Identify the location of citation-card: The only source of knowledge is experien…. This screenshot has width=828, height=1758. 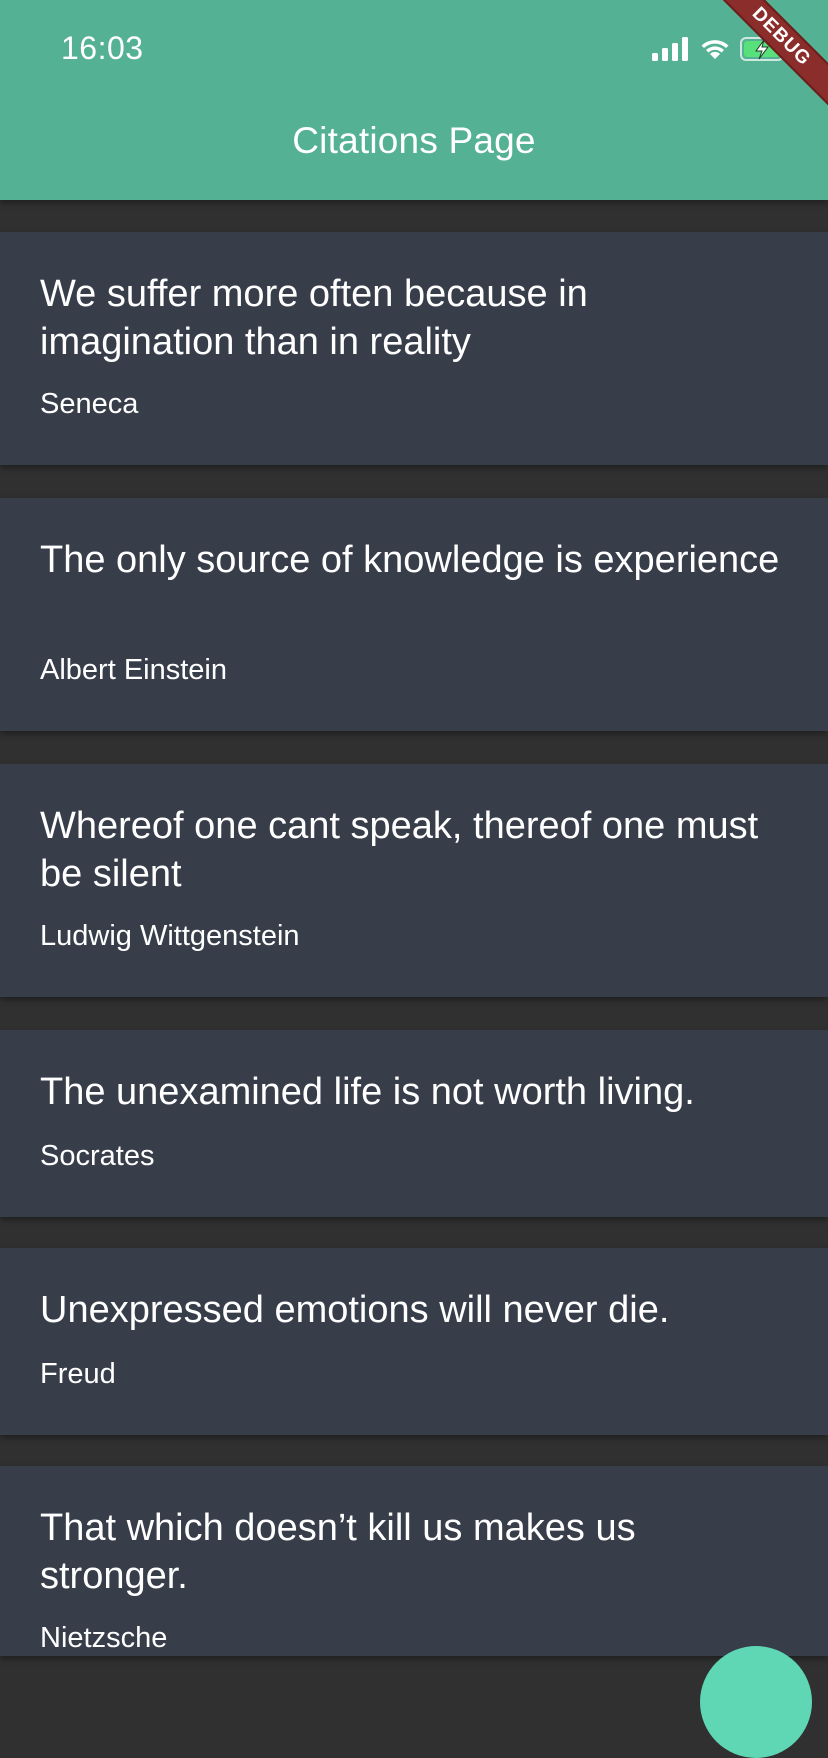
(414, 614).